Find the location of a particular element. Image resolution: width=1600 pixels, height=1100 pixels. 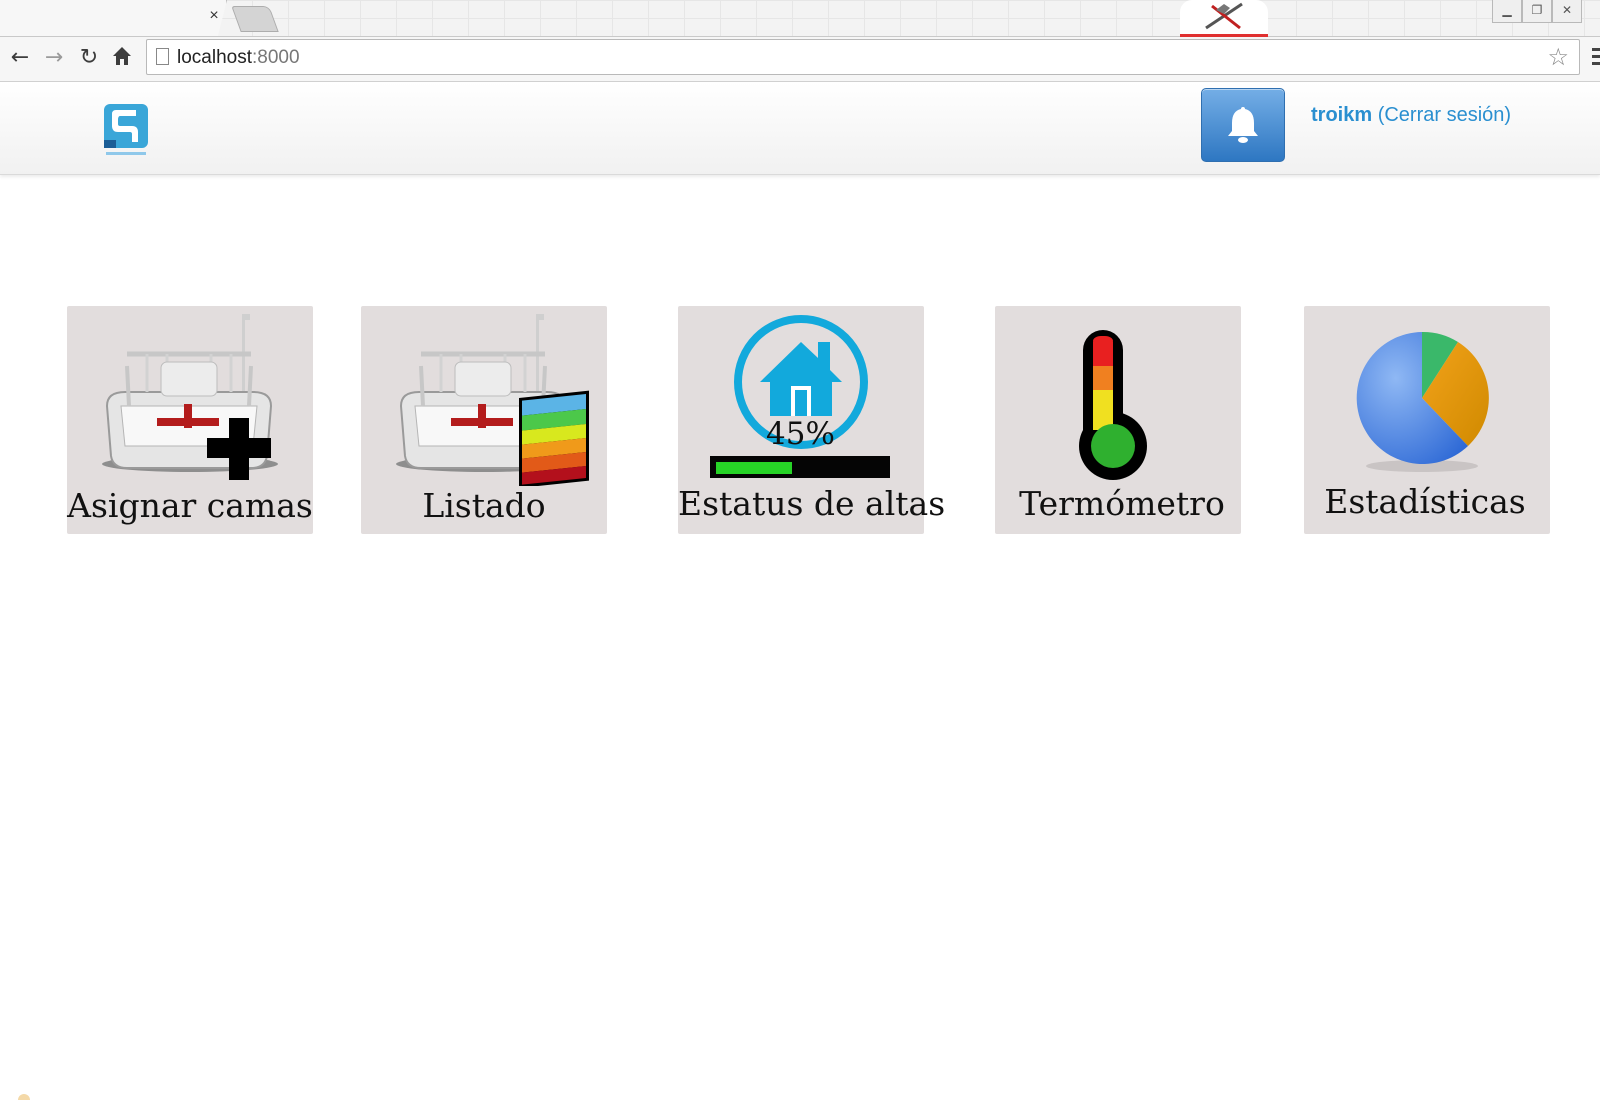

forward-icon: → is located at coordinates (54, 58).